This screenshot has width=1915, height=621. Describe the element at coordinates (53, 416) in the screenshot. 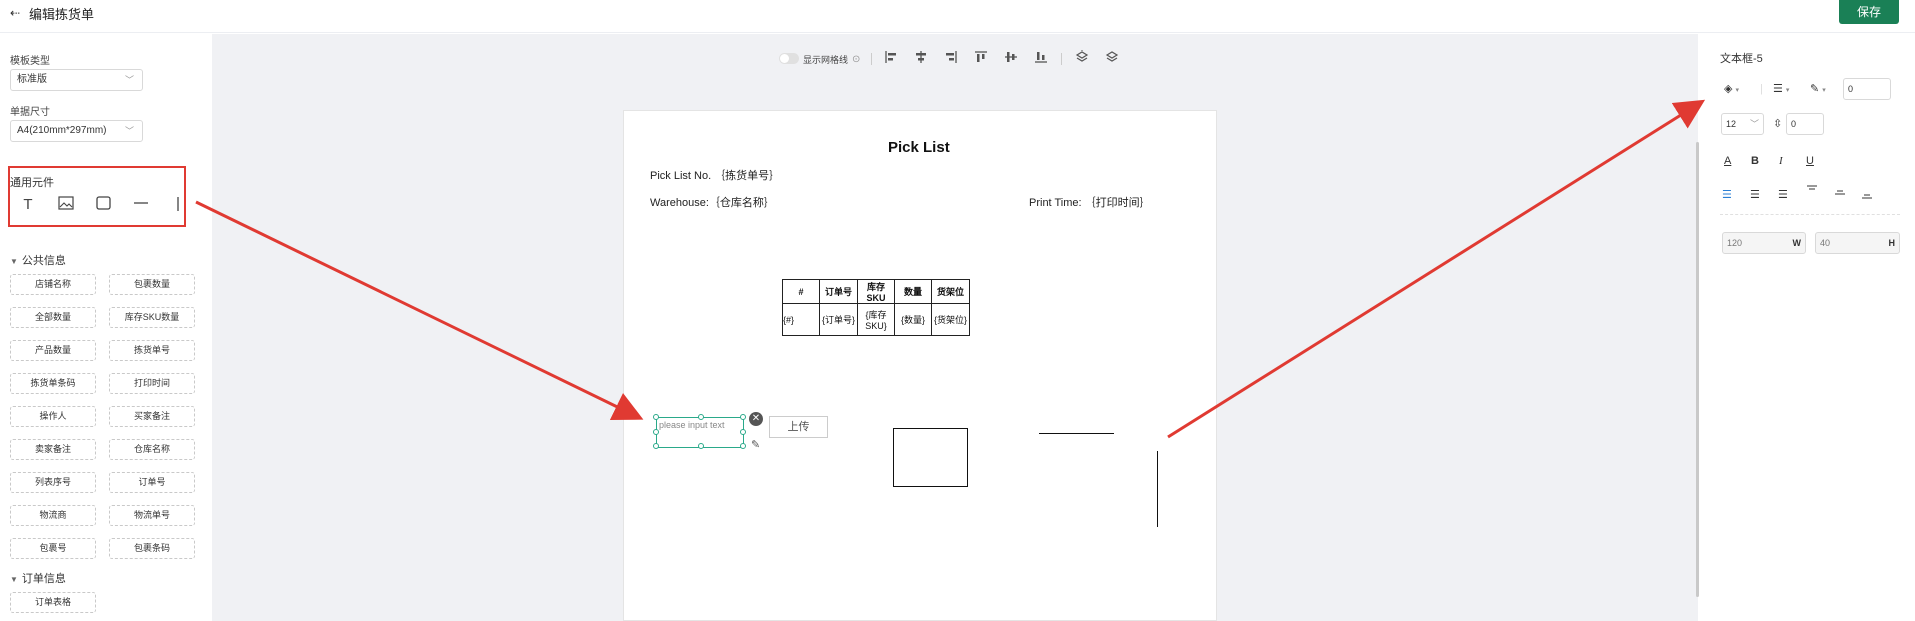

I see `public-info-chip: 操作人` at that location.